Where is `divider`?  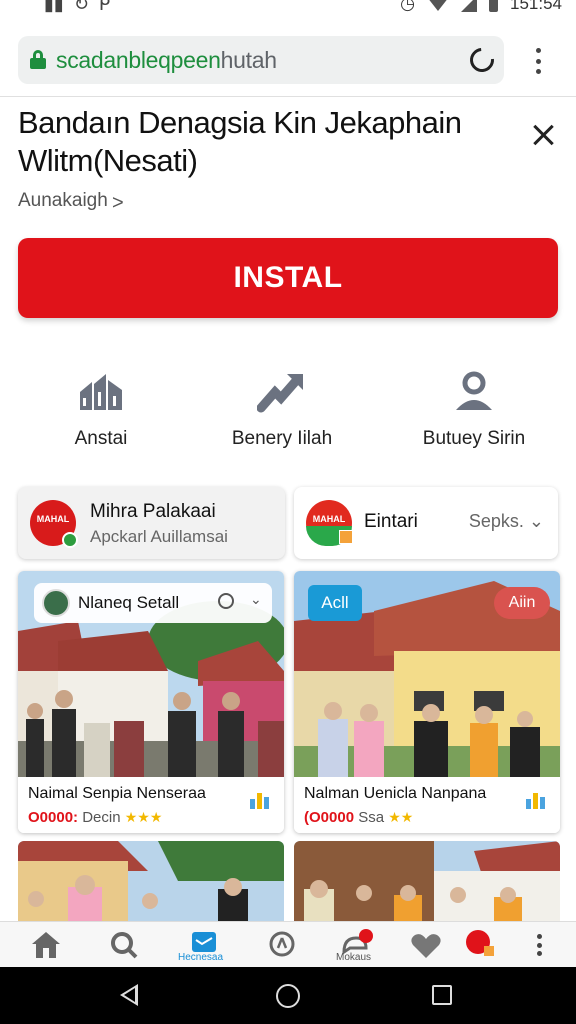
divider is located at coordinates (288, 96).